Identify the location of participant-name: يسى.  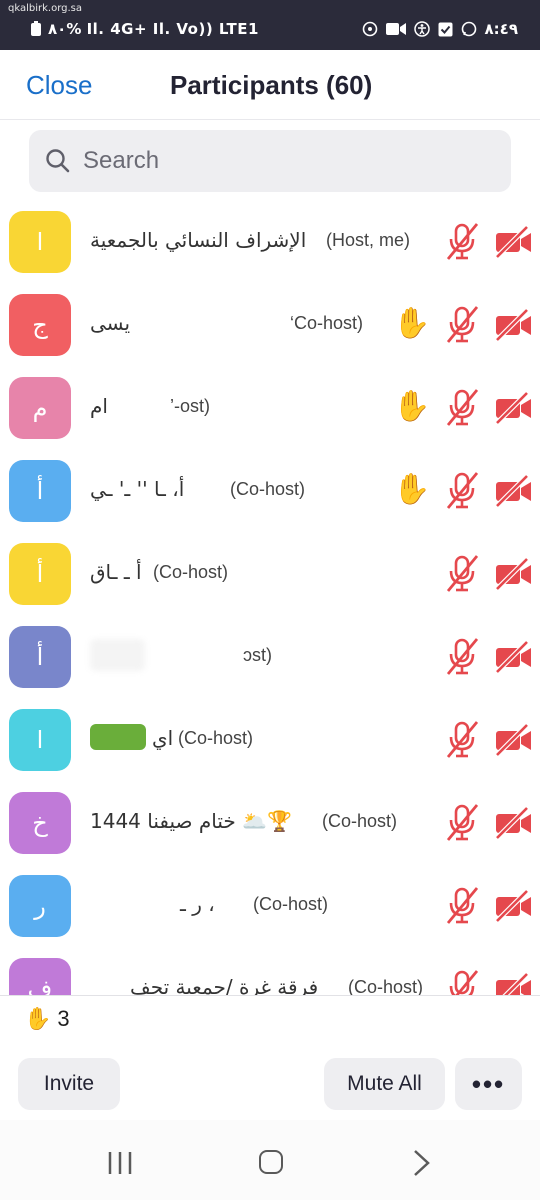
(110, 323).